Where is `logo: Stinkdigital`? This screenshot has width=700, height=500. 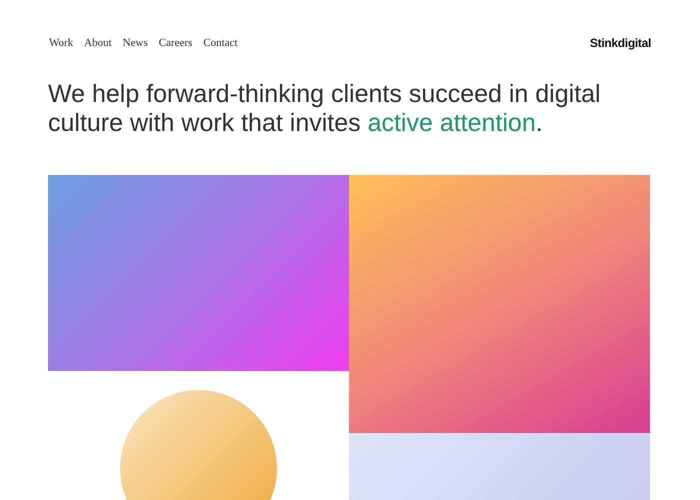
logo: Stinkdigital is located at coordinates (620, 43).